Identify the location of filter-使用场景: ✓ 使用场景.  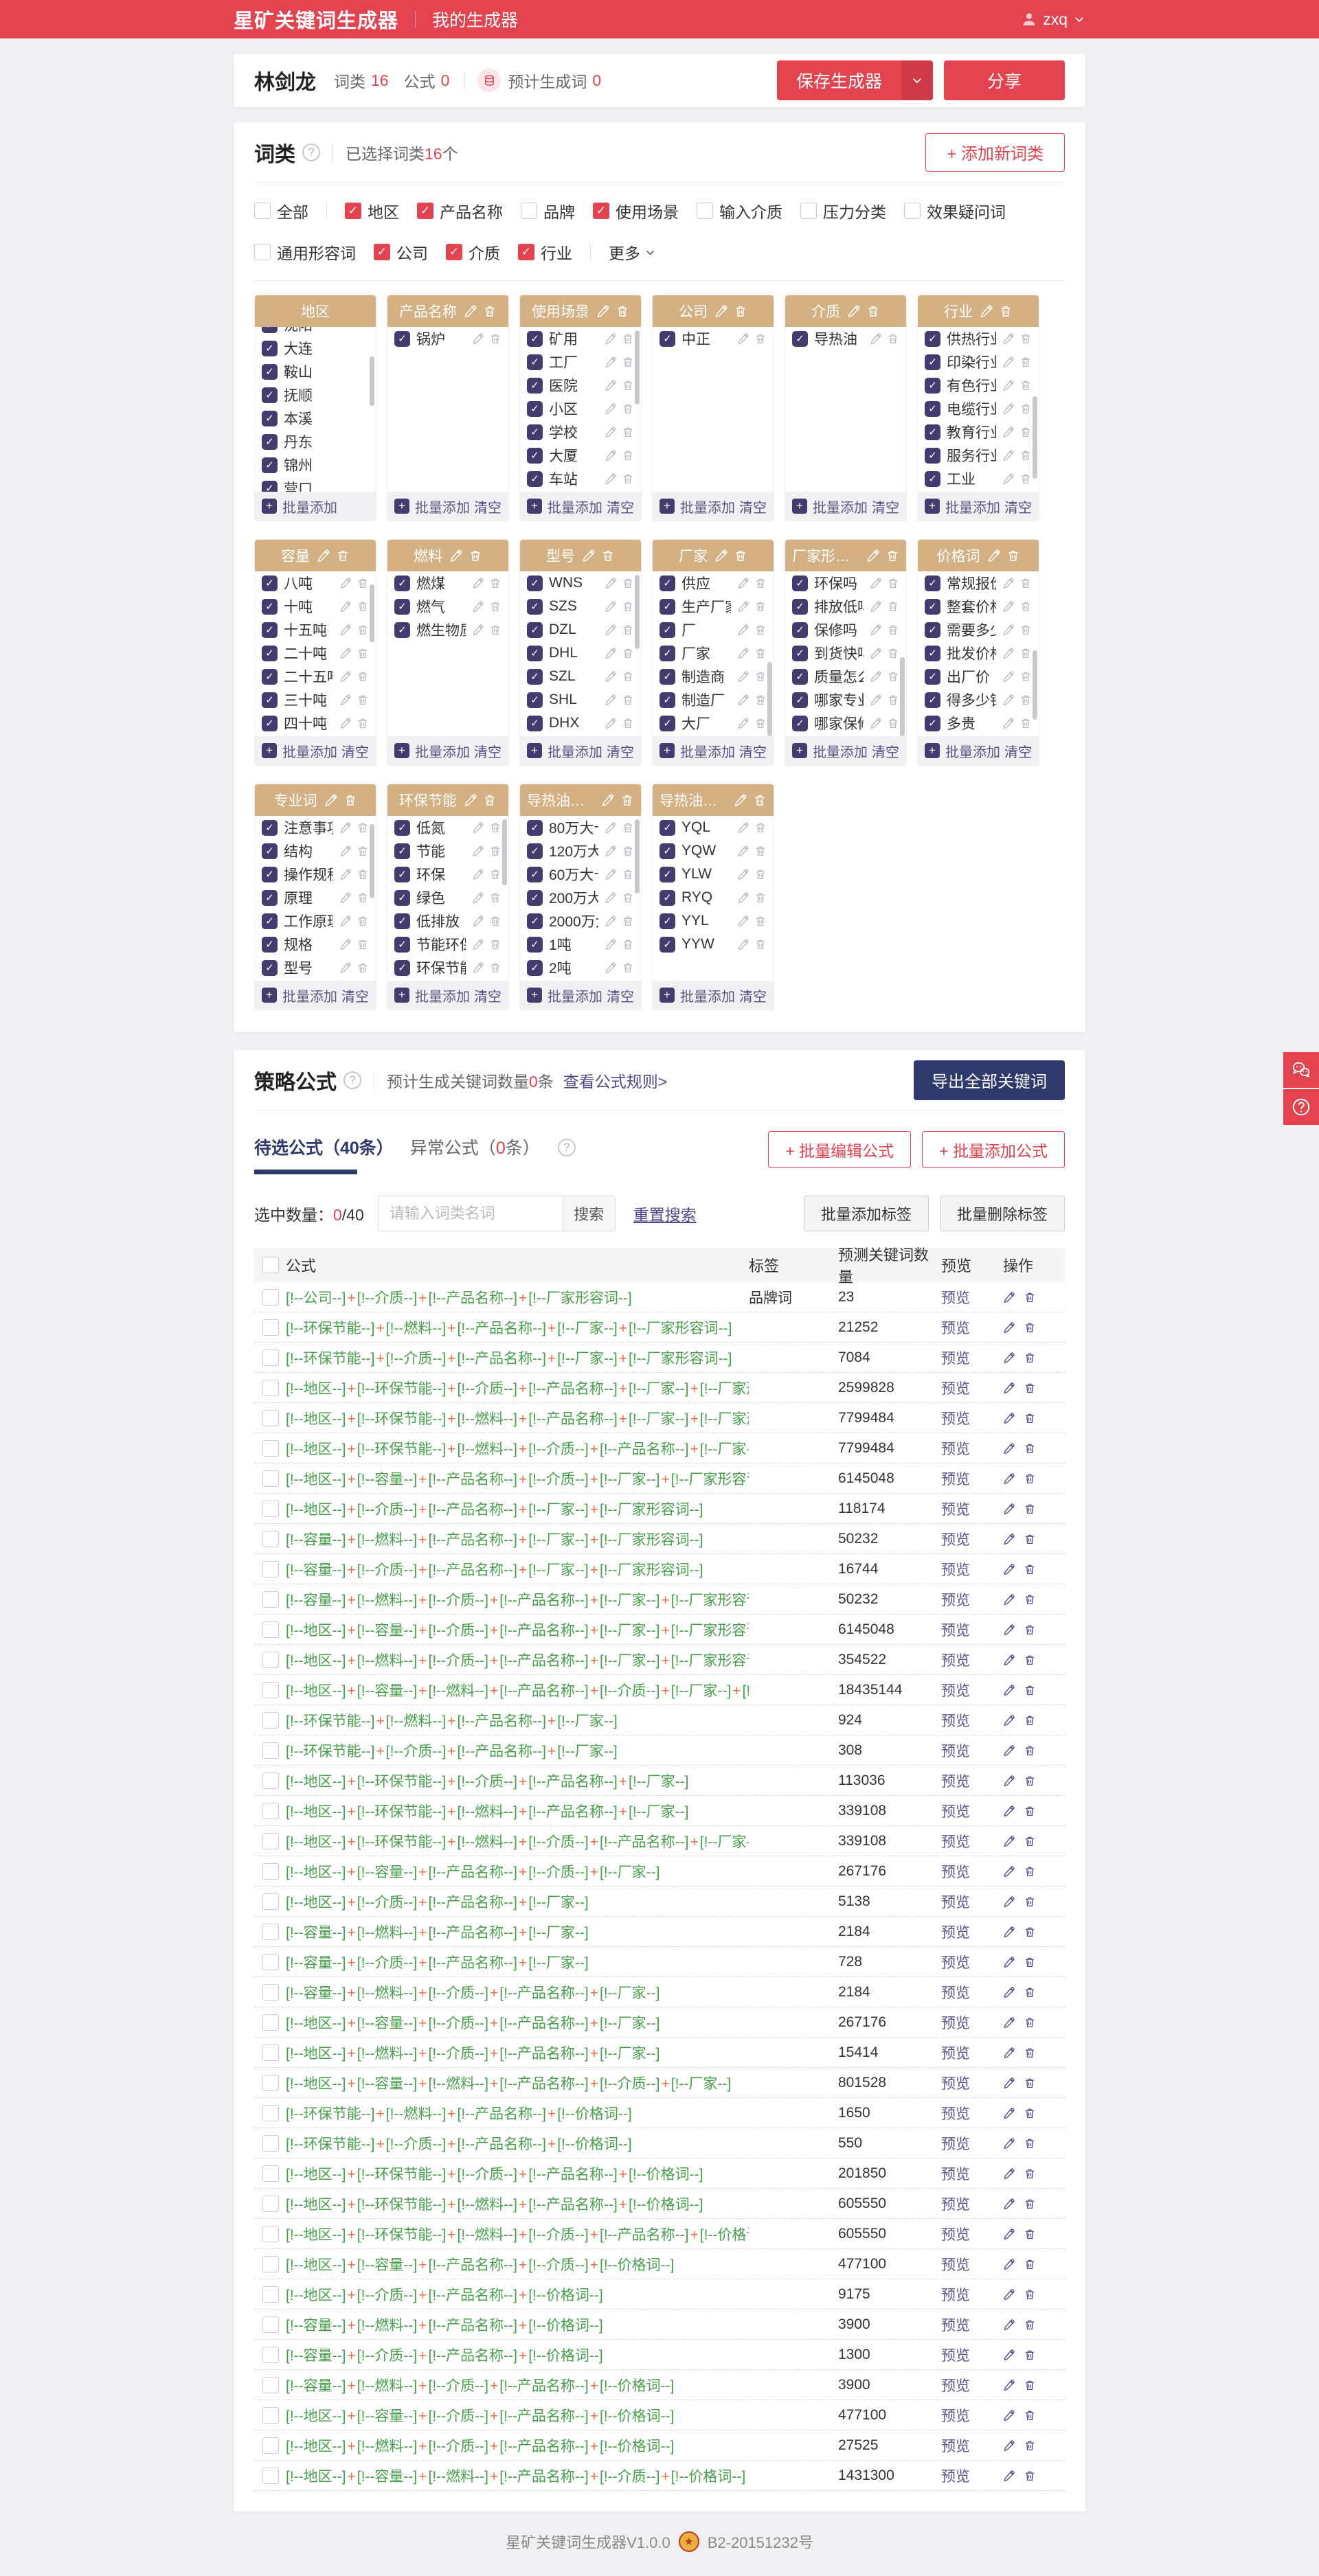
(636, 211).